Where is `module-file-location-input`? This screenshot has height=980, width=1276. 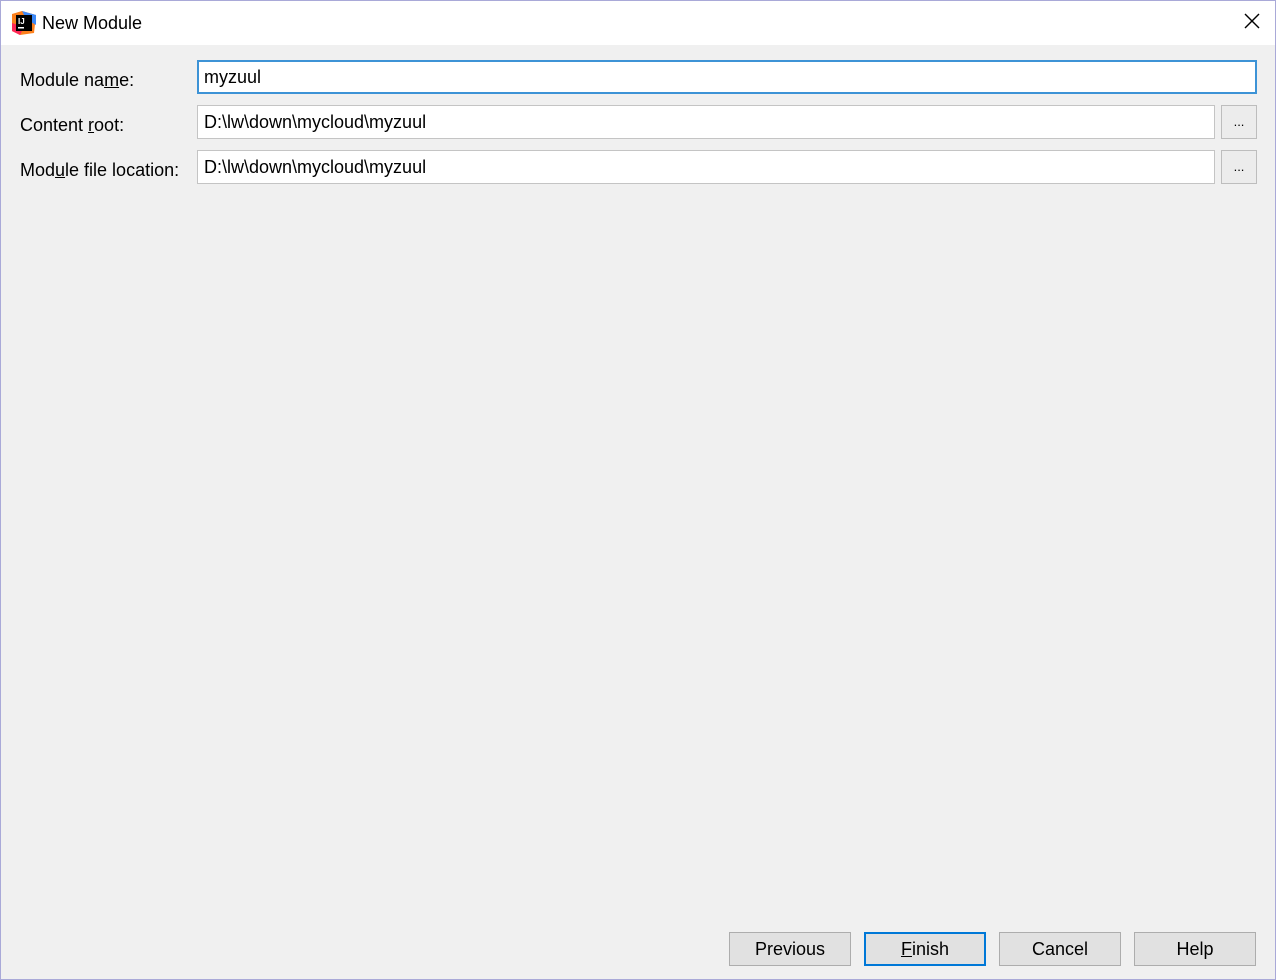 module-file-location-input is located at coordinates (706, 167).